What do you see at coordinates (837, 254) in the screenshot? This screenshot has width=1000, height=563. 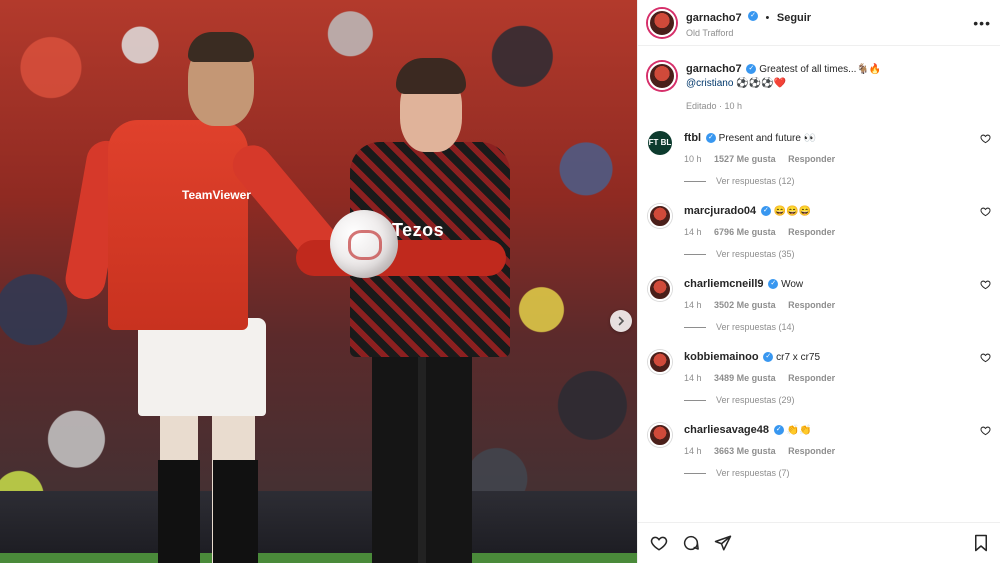 I see `view-replies-button: Ver respuestas (35)` at bounding box center [837, 254].